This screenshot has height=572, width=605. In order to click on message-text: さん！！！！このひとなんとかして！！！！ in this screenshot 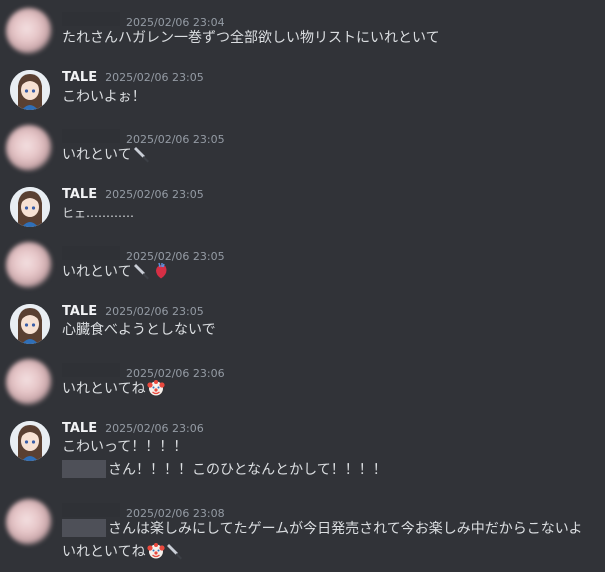, I will do `click(224, 470)`.